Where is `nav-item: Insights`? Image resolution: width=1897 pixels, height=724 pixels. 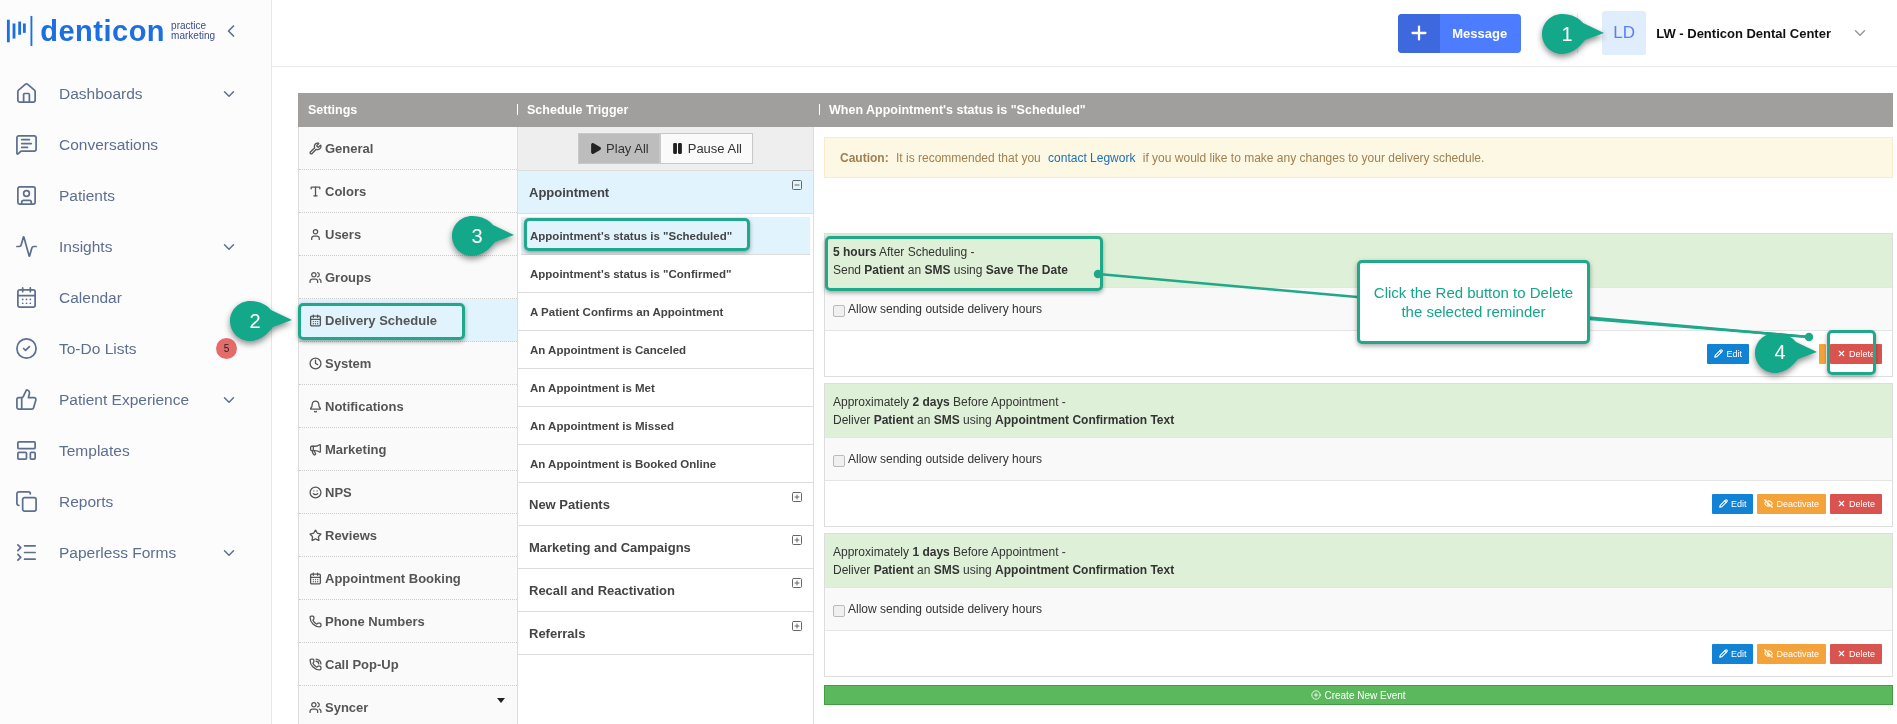 nav-item: Insights is located at coordinates (86, 246).